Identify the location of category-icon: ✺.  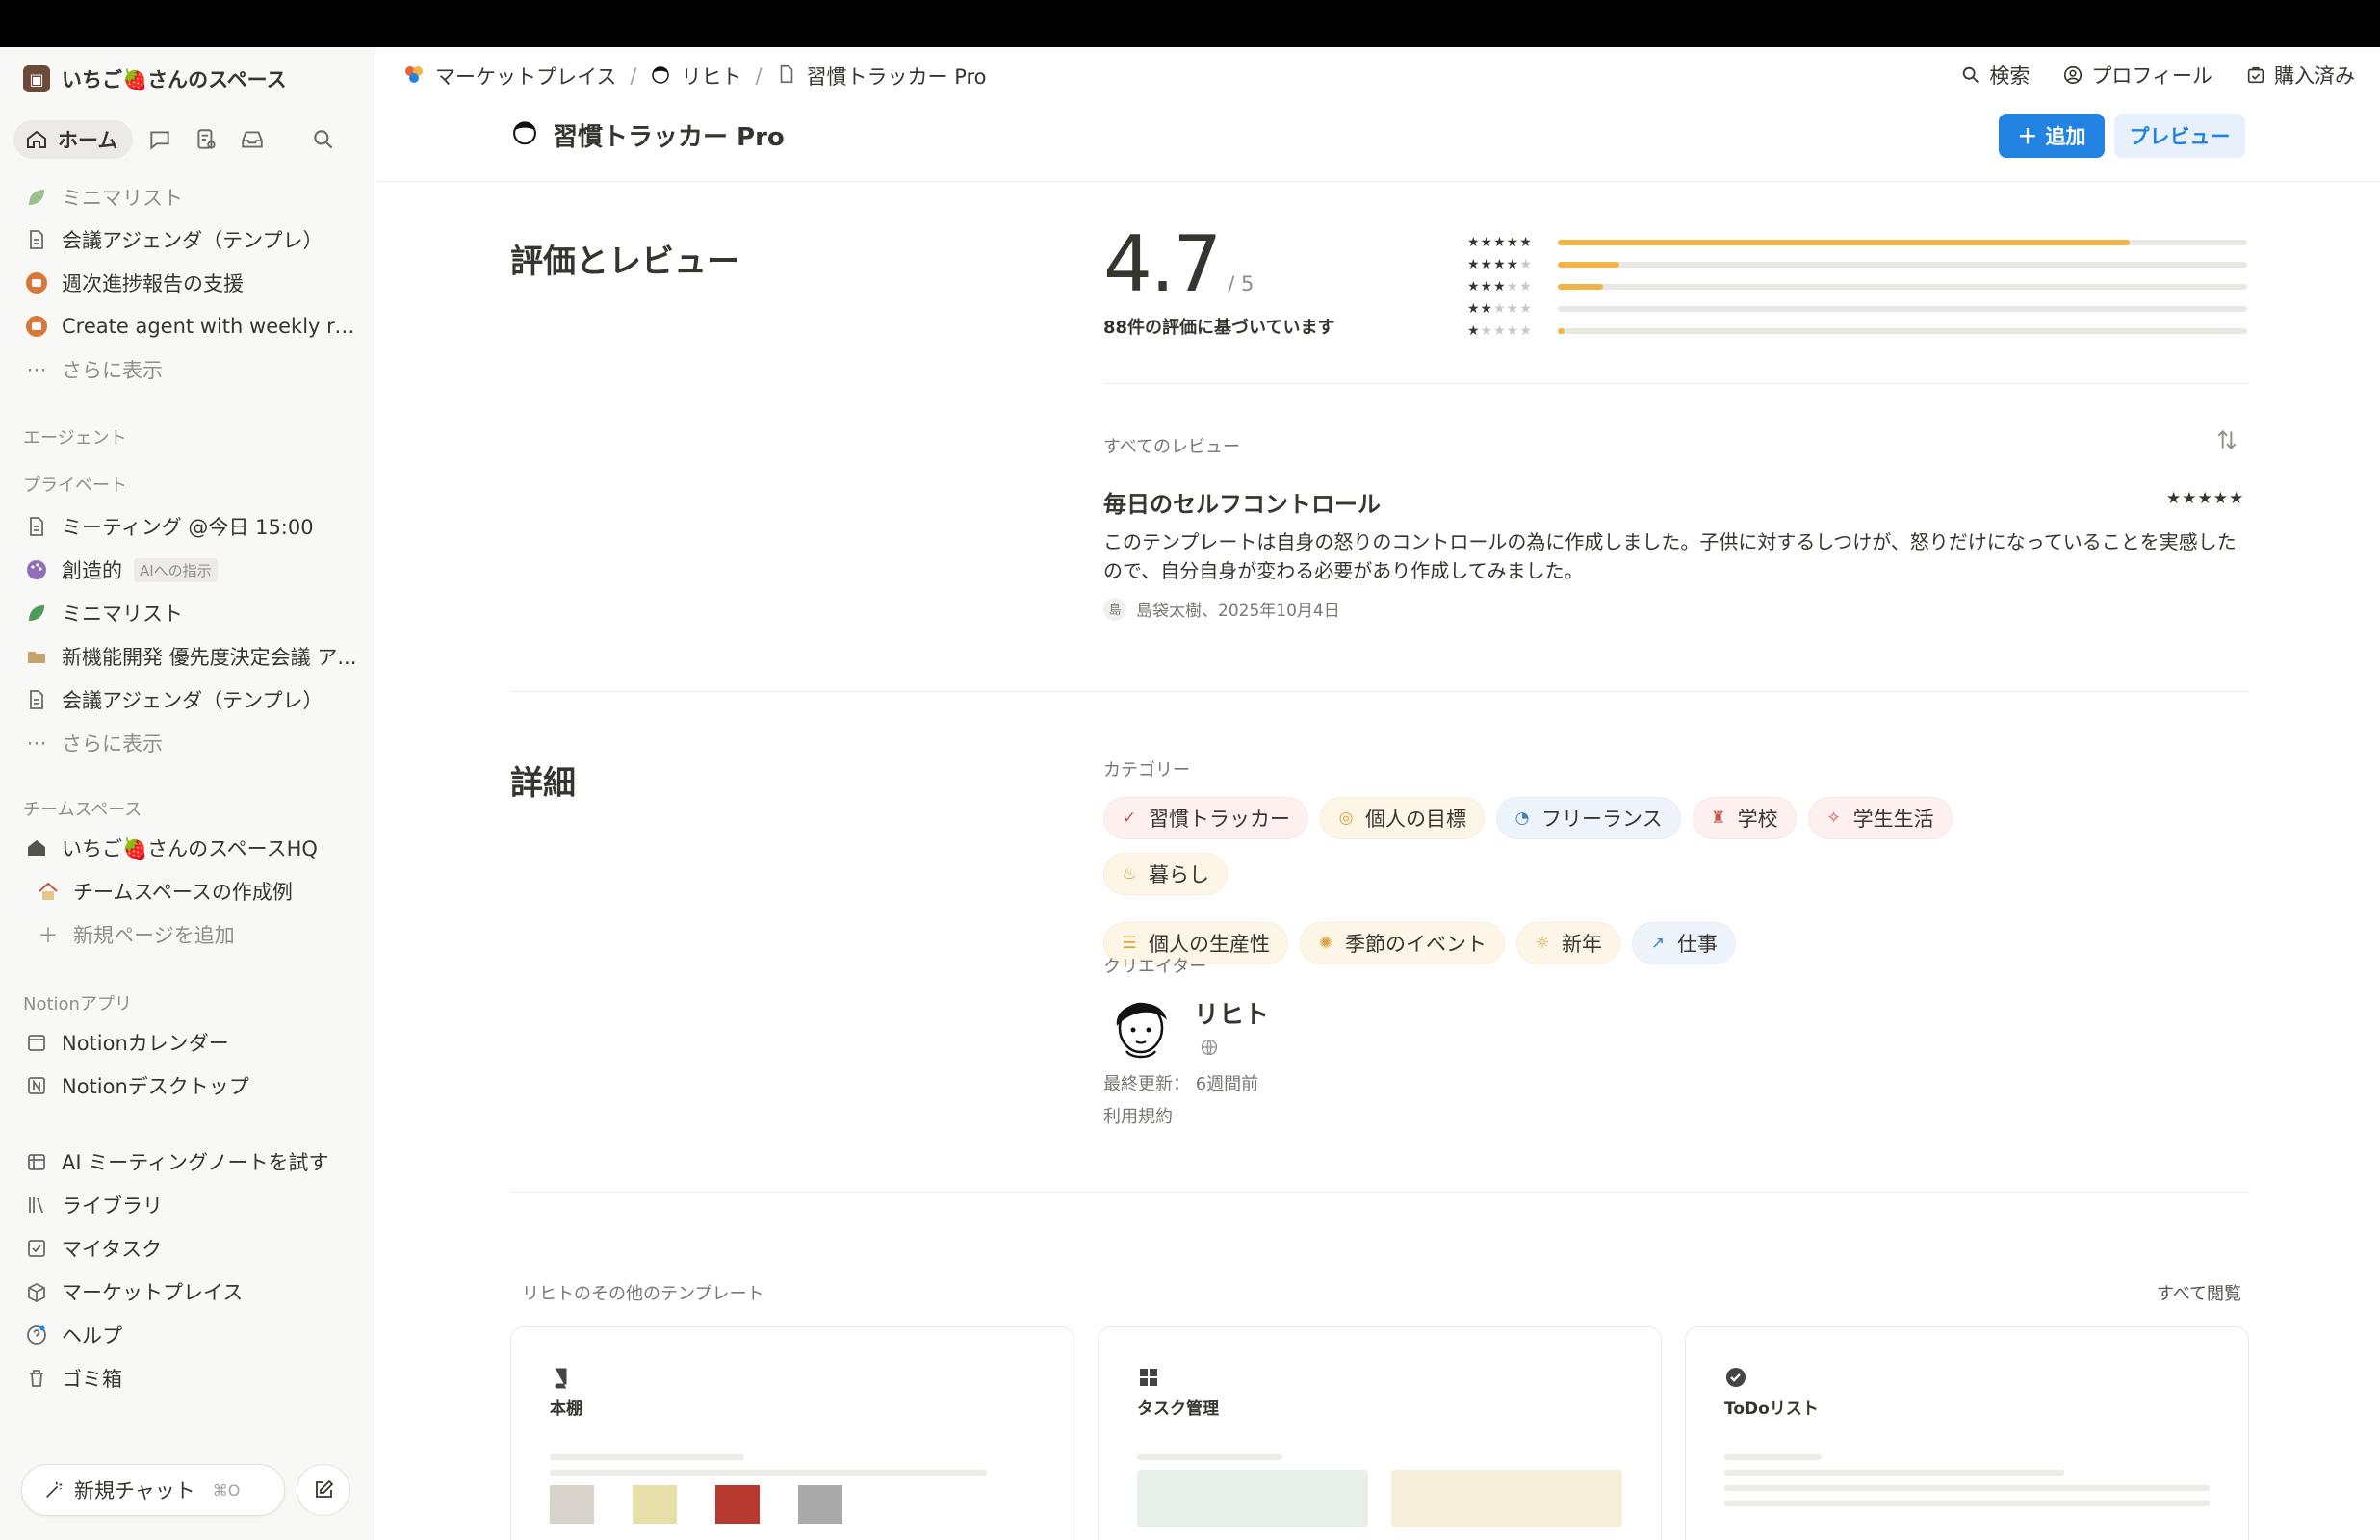
(1326, 943).